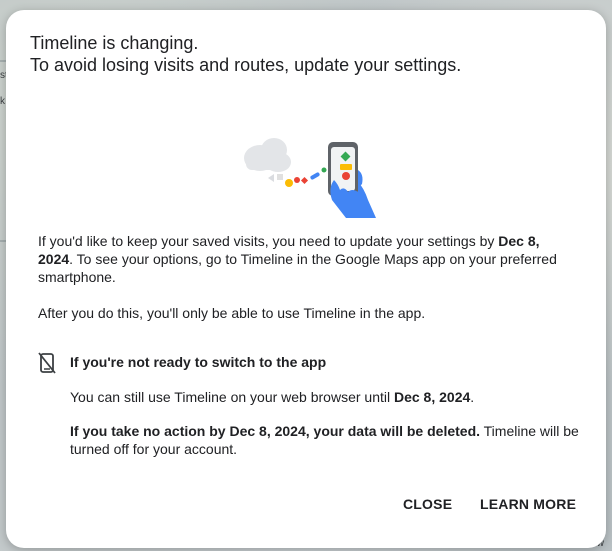 The height and width of the screenshot is (551, 612). What do you see at coordinates (432, 397) in the screenshot?
I see `deadline-date: Dec 8, 2024` at bounding box center [432, 397].